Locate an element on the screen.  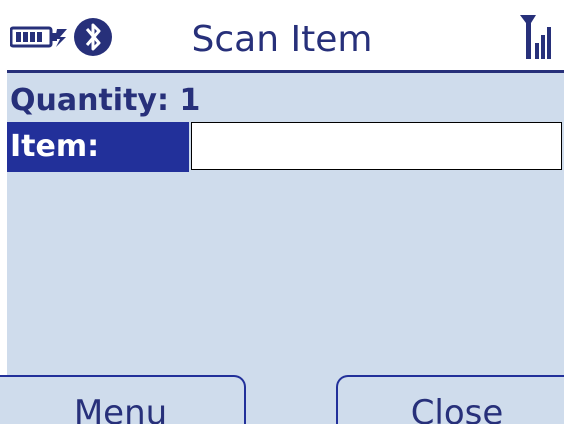
item-label-highlight: Item: is located at coordinates (98, 147).